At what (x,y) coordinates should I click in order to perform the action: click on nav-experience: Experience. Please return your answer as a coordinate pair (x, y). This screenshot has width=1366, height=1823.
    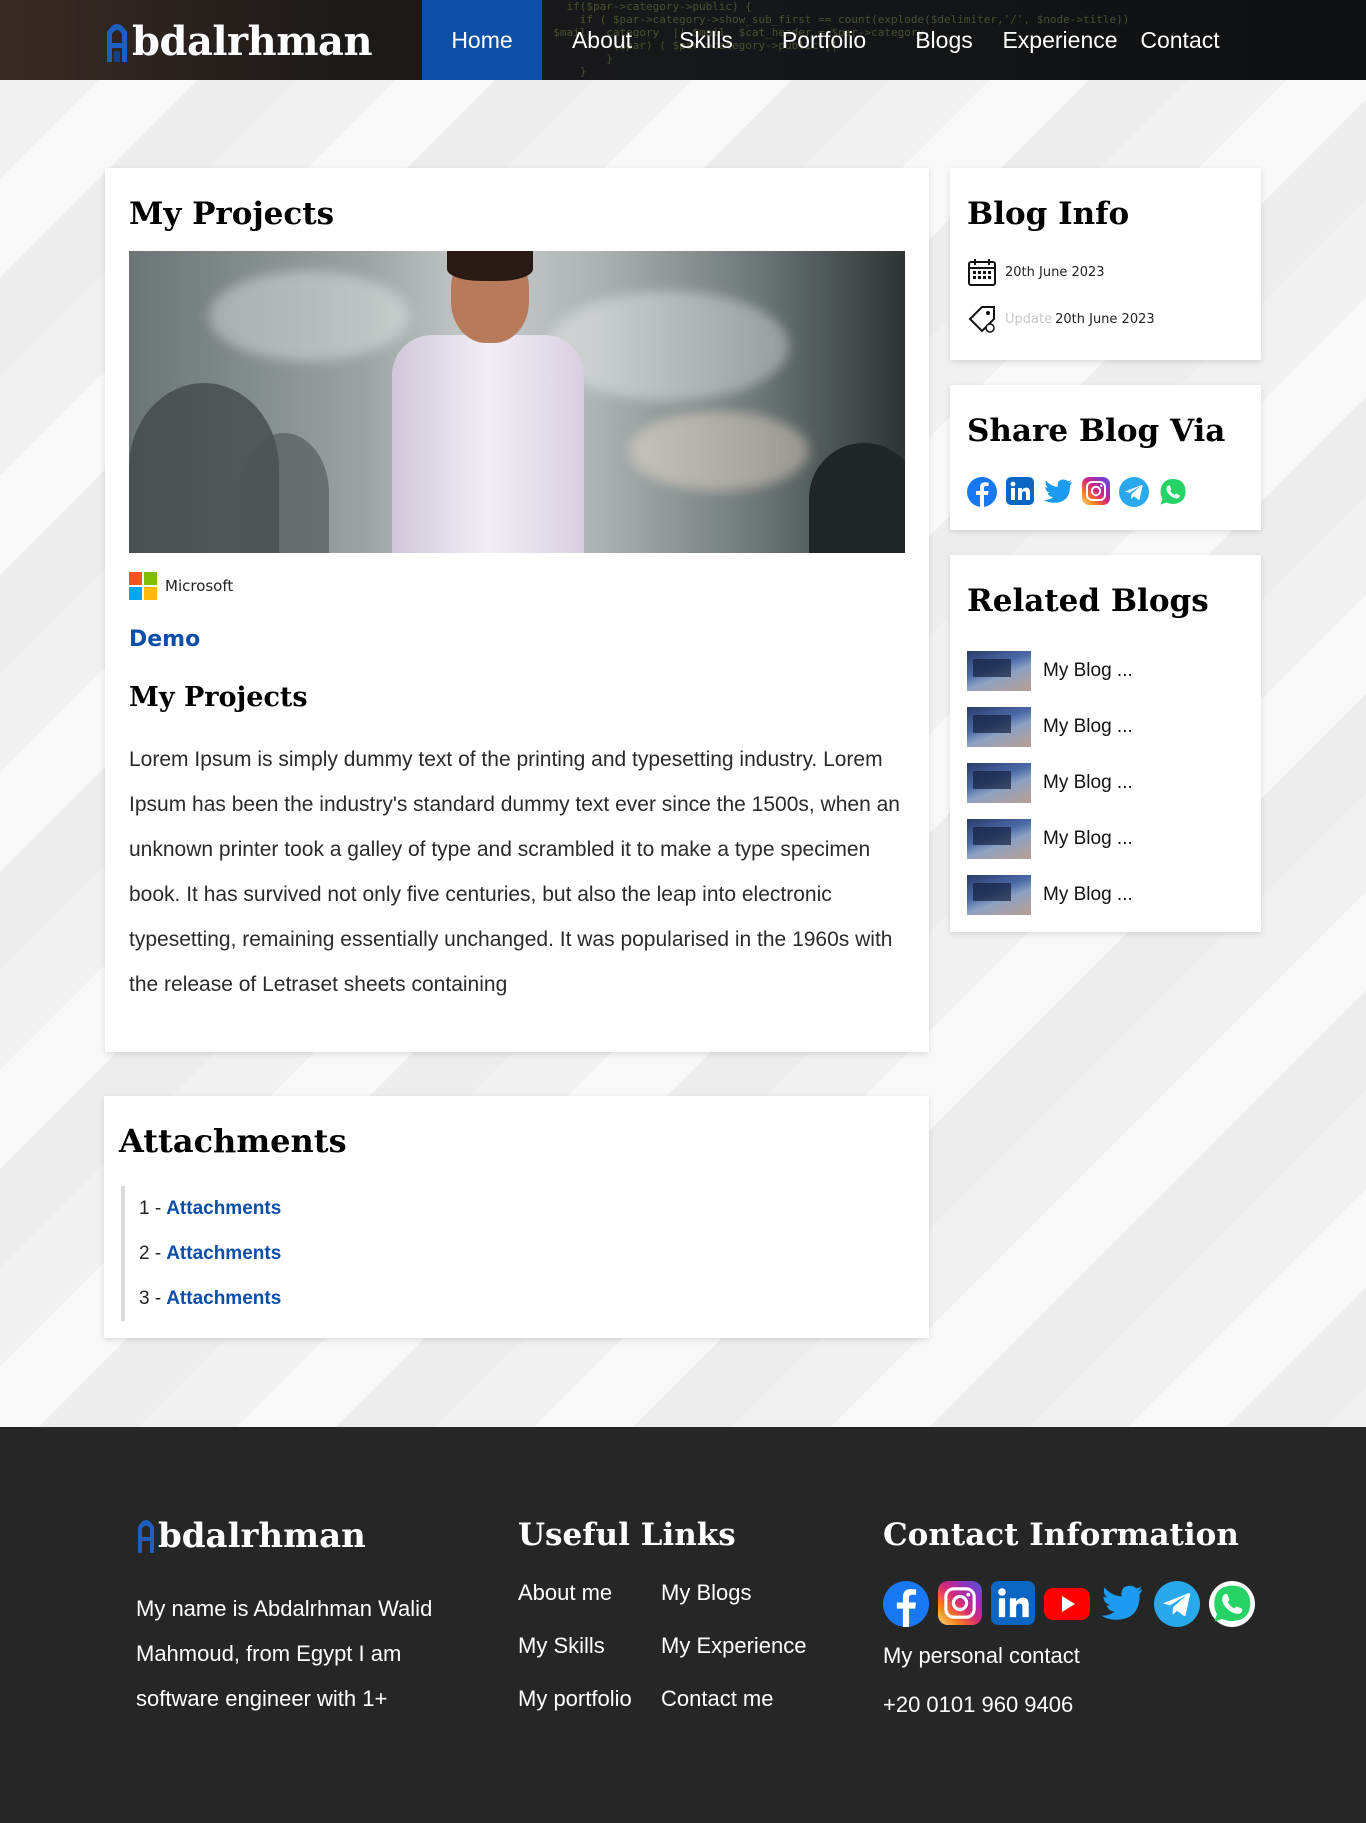
    Looking at the image, I should click on (1060, 40).